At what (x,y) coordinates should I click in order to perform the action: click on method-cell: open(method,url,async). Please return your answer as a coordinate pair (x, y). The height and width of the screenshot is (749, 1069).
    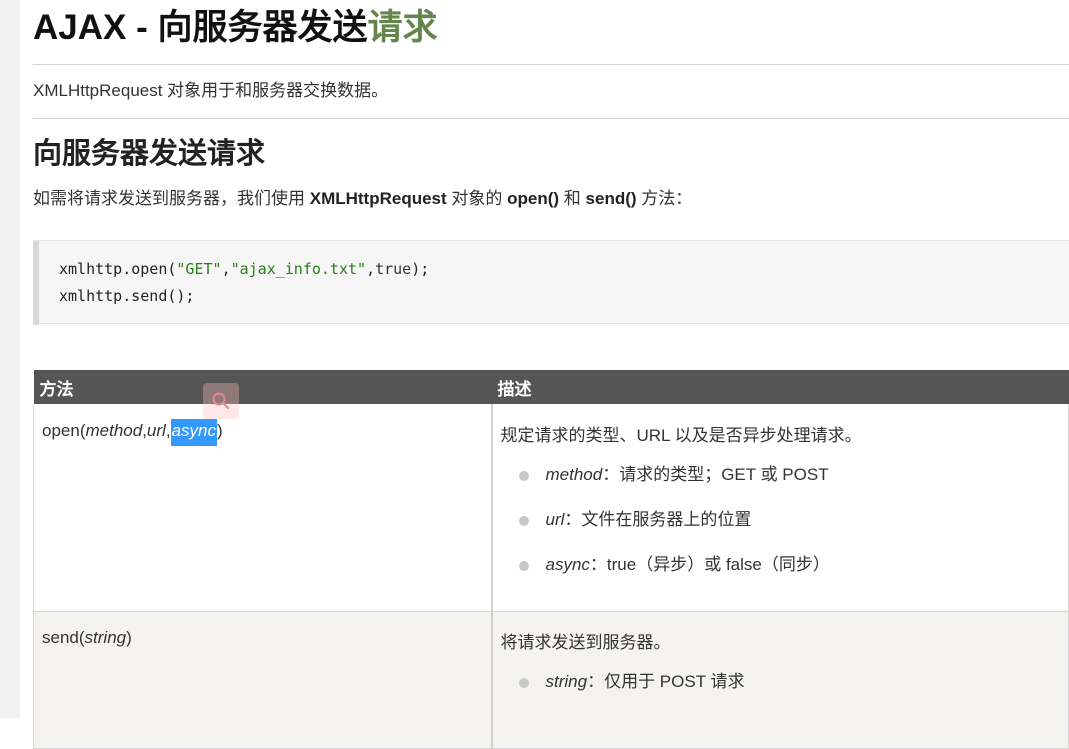
    Looking at the image, I should click on (263, 508).